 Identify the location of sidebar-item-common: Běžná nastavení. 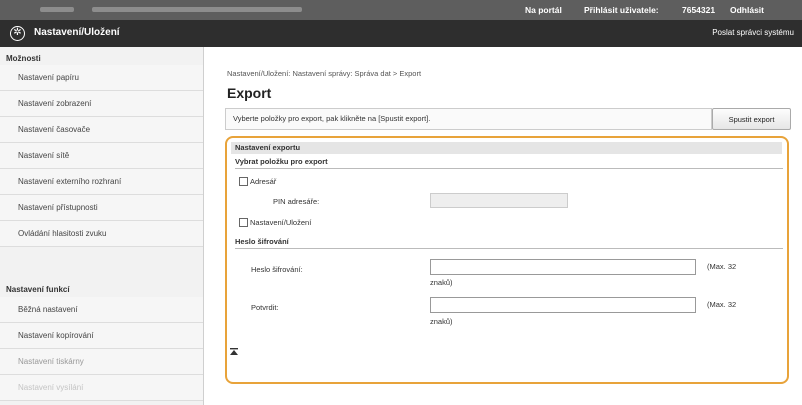
(101, 310).